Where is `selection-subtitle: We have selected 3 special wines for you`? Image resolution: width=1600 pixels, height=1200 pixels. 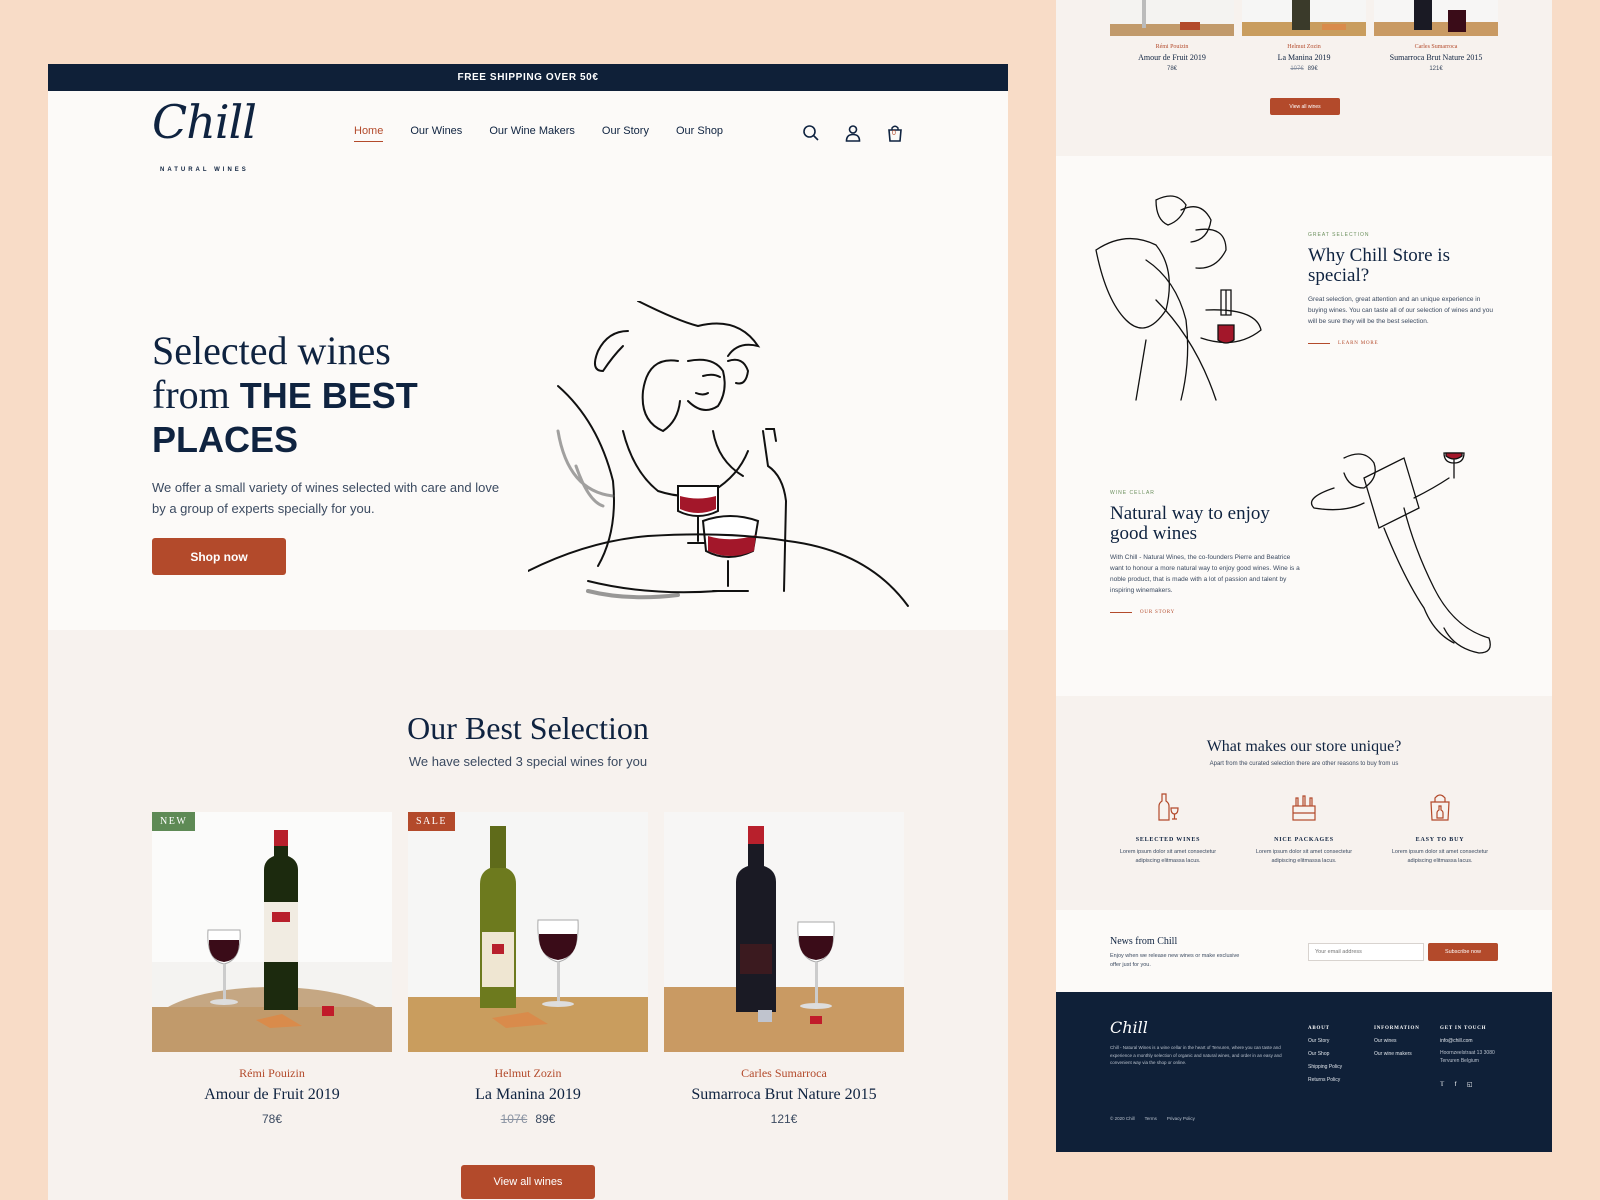
selection-subtitle: We have selected 3 special wines for you is located at coordinates (528, 761).